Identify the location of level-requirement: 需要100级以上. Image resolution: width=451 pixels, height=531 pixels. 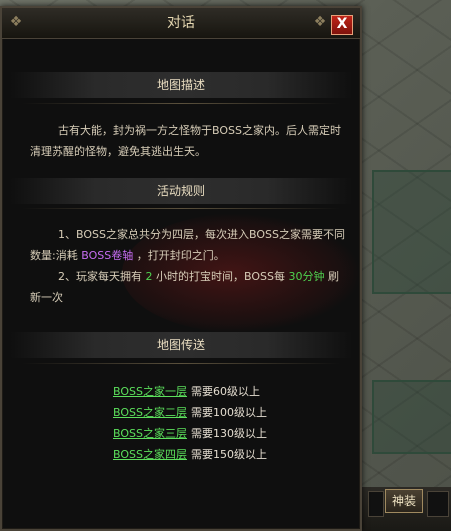
(228, 412).